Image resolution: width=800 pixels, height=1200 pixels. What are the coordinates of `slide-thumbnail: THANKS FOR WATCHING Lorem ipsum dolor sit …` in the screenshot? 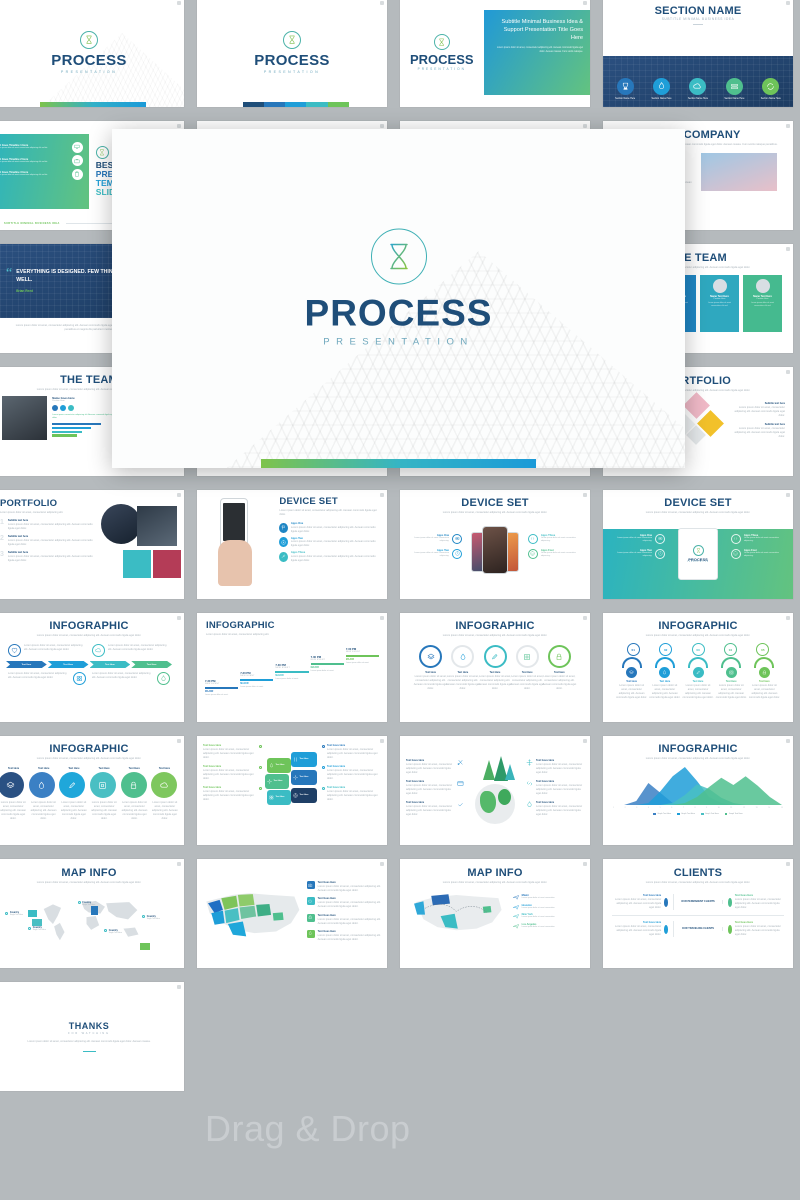 It's located at (92, 1036).